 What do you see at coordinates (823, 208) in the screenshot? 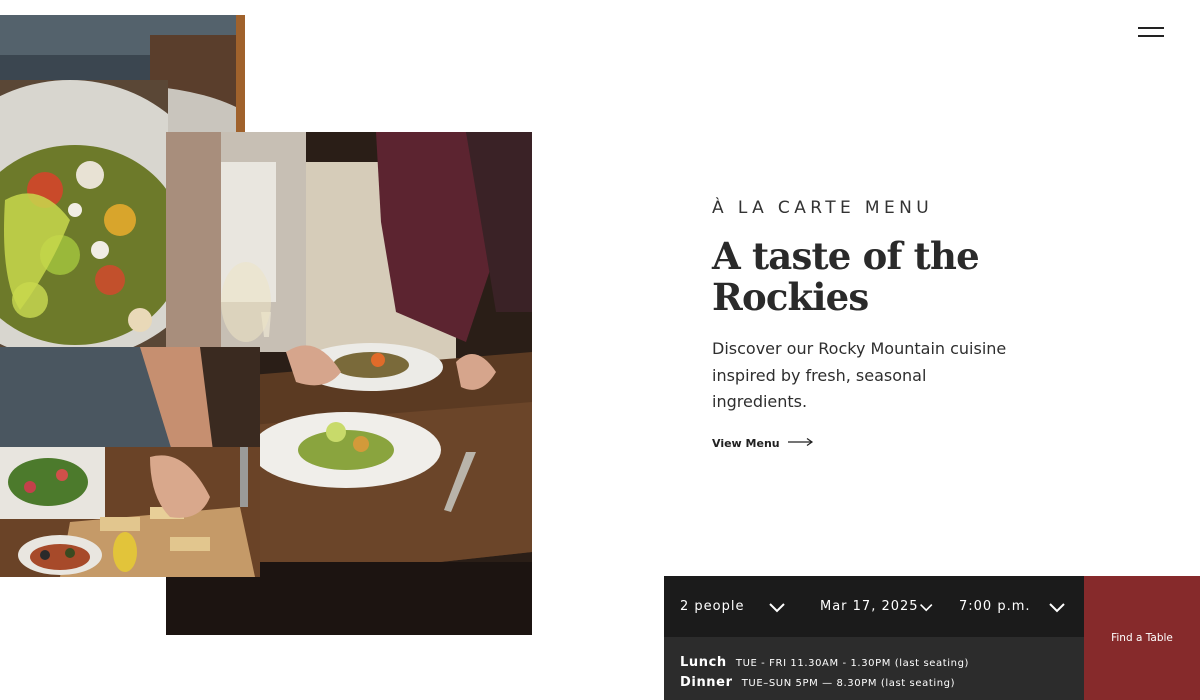
I see `menu-eyebrow: À LA CARTE MENU` at bounding box center [823, 208].